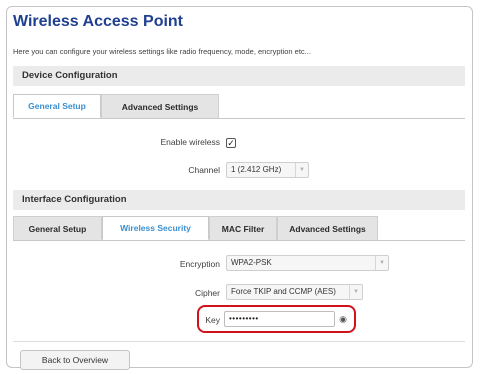 Image resolution: width=480 pixels, height=374 pixels. What do you see at coordinates (307, 263) in the screenshot?
I see `encryption-select: WPA2-PSK ▼` at bounding box center [307, 263].